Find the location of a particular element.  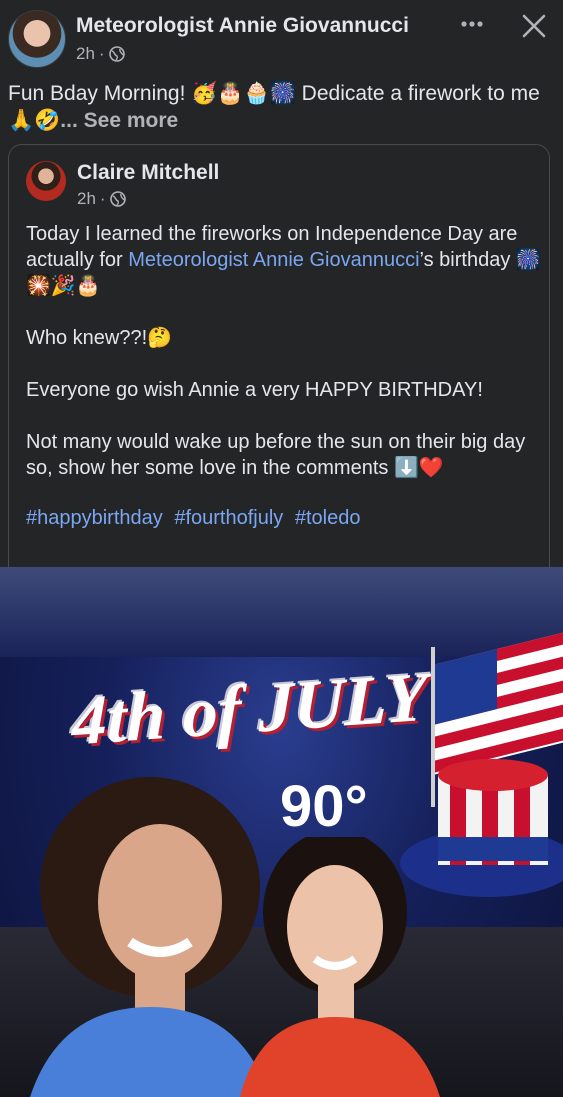

close-icon is located at coordinates (534, 26).